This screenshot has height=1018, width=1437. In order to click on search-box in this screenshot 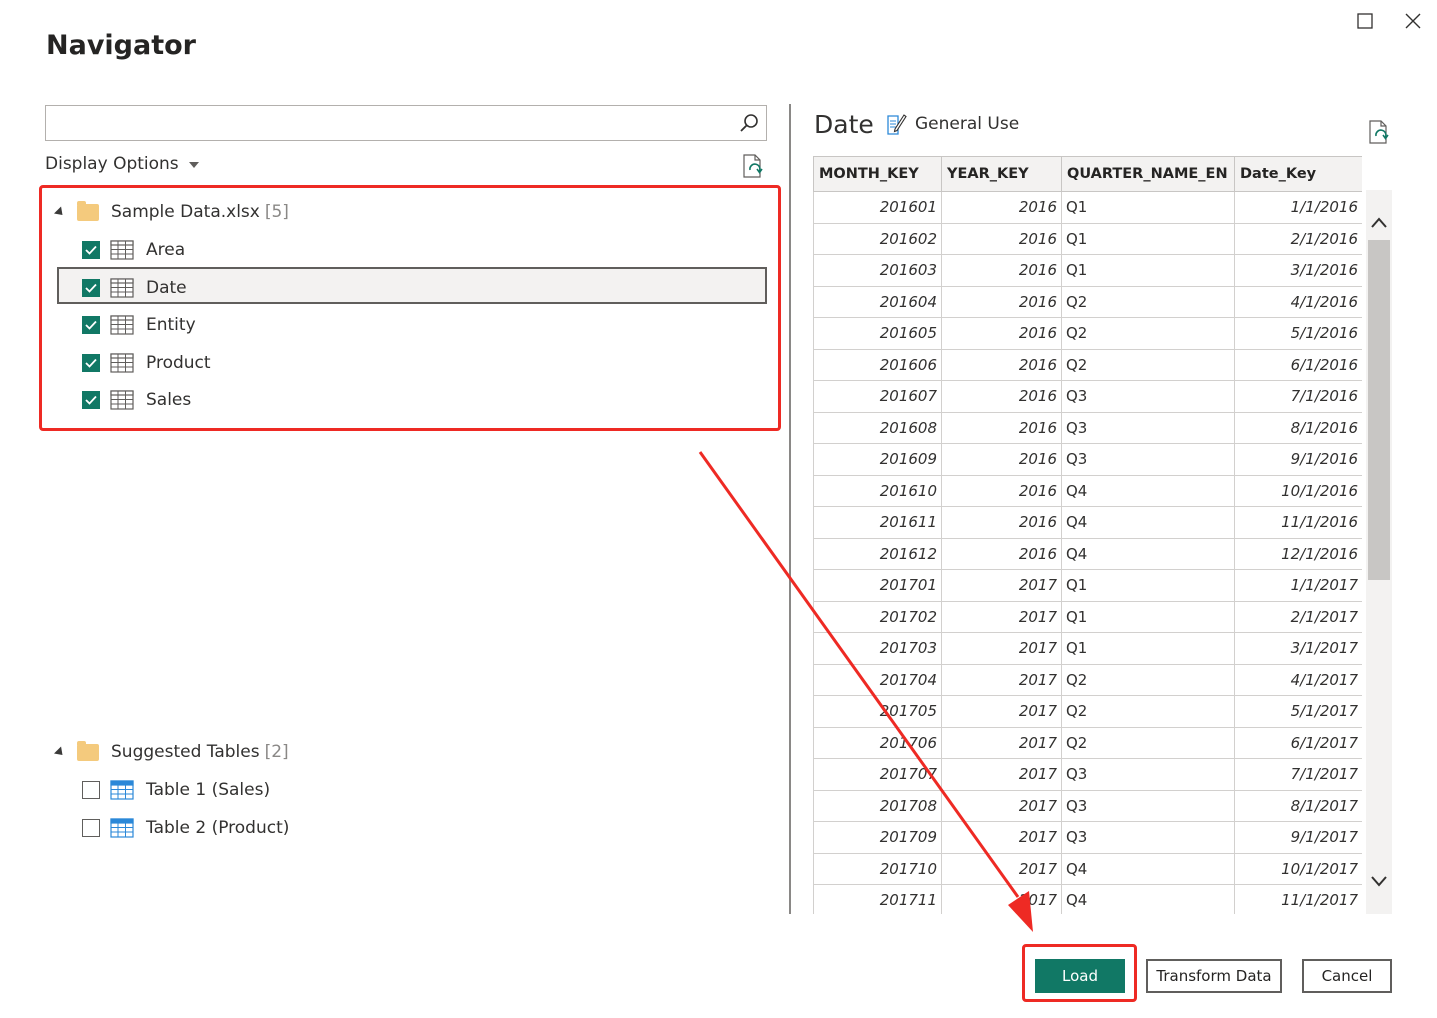, I will do `click(406, 123)`.